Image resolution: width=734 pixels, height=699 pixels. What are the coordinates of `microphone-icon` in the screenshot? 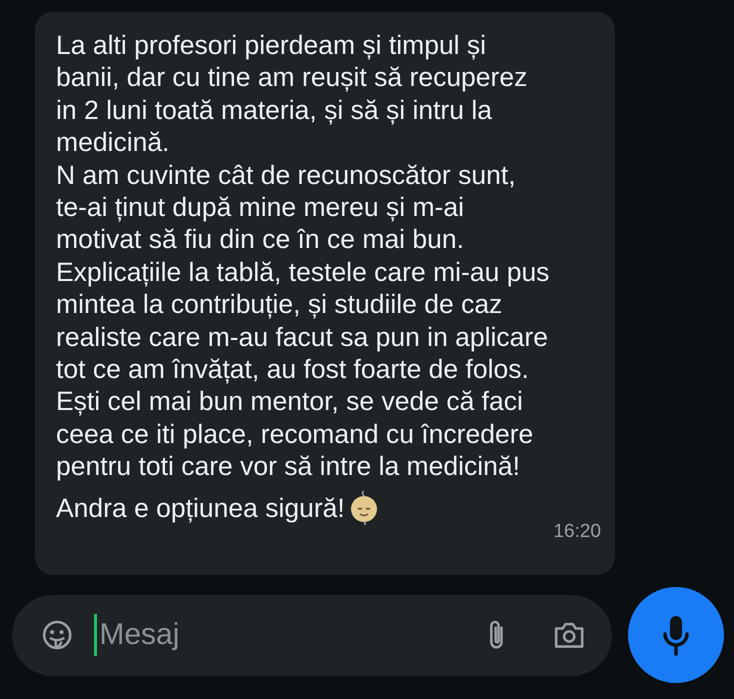 It's located at (676, 635).